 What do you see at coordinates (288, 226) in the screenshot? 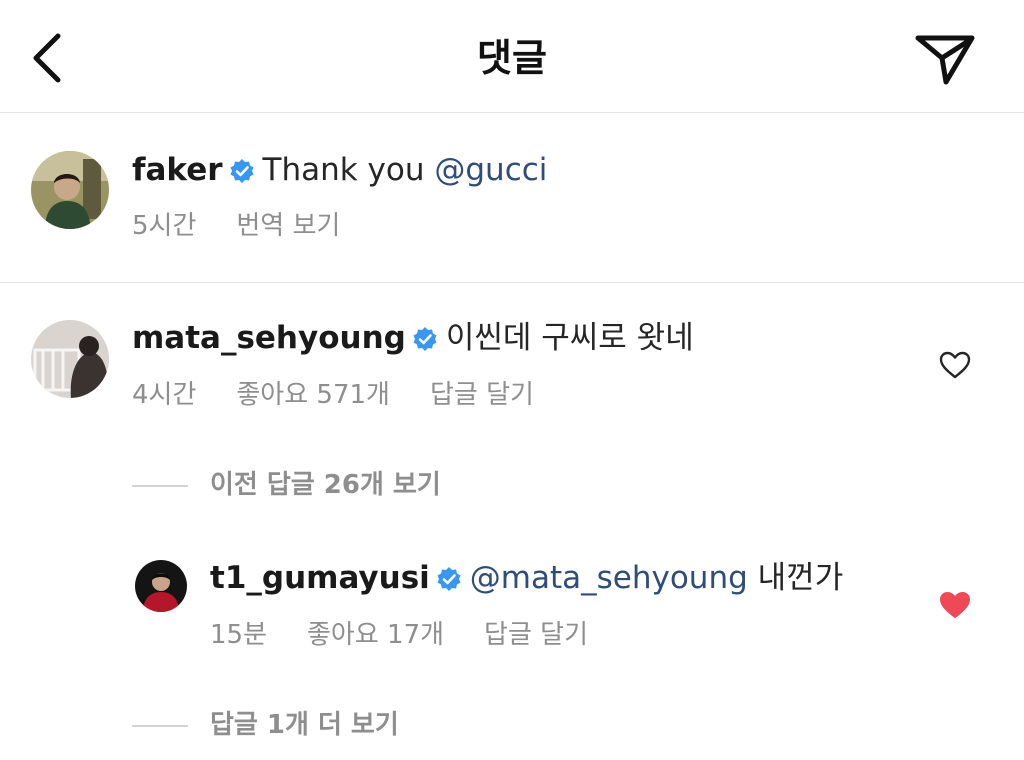
I see `translate-link: 번역 보기` at bounding box center [288, 226].